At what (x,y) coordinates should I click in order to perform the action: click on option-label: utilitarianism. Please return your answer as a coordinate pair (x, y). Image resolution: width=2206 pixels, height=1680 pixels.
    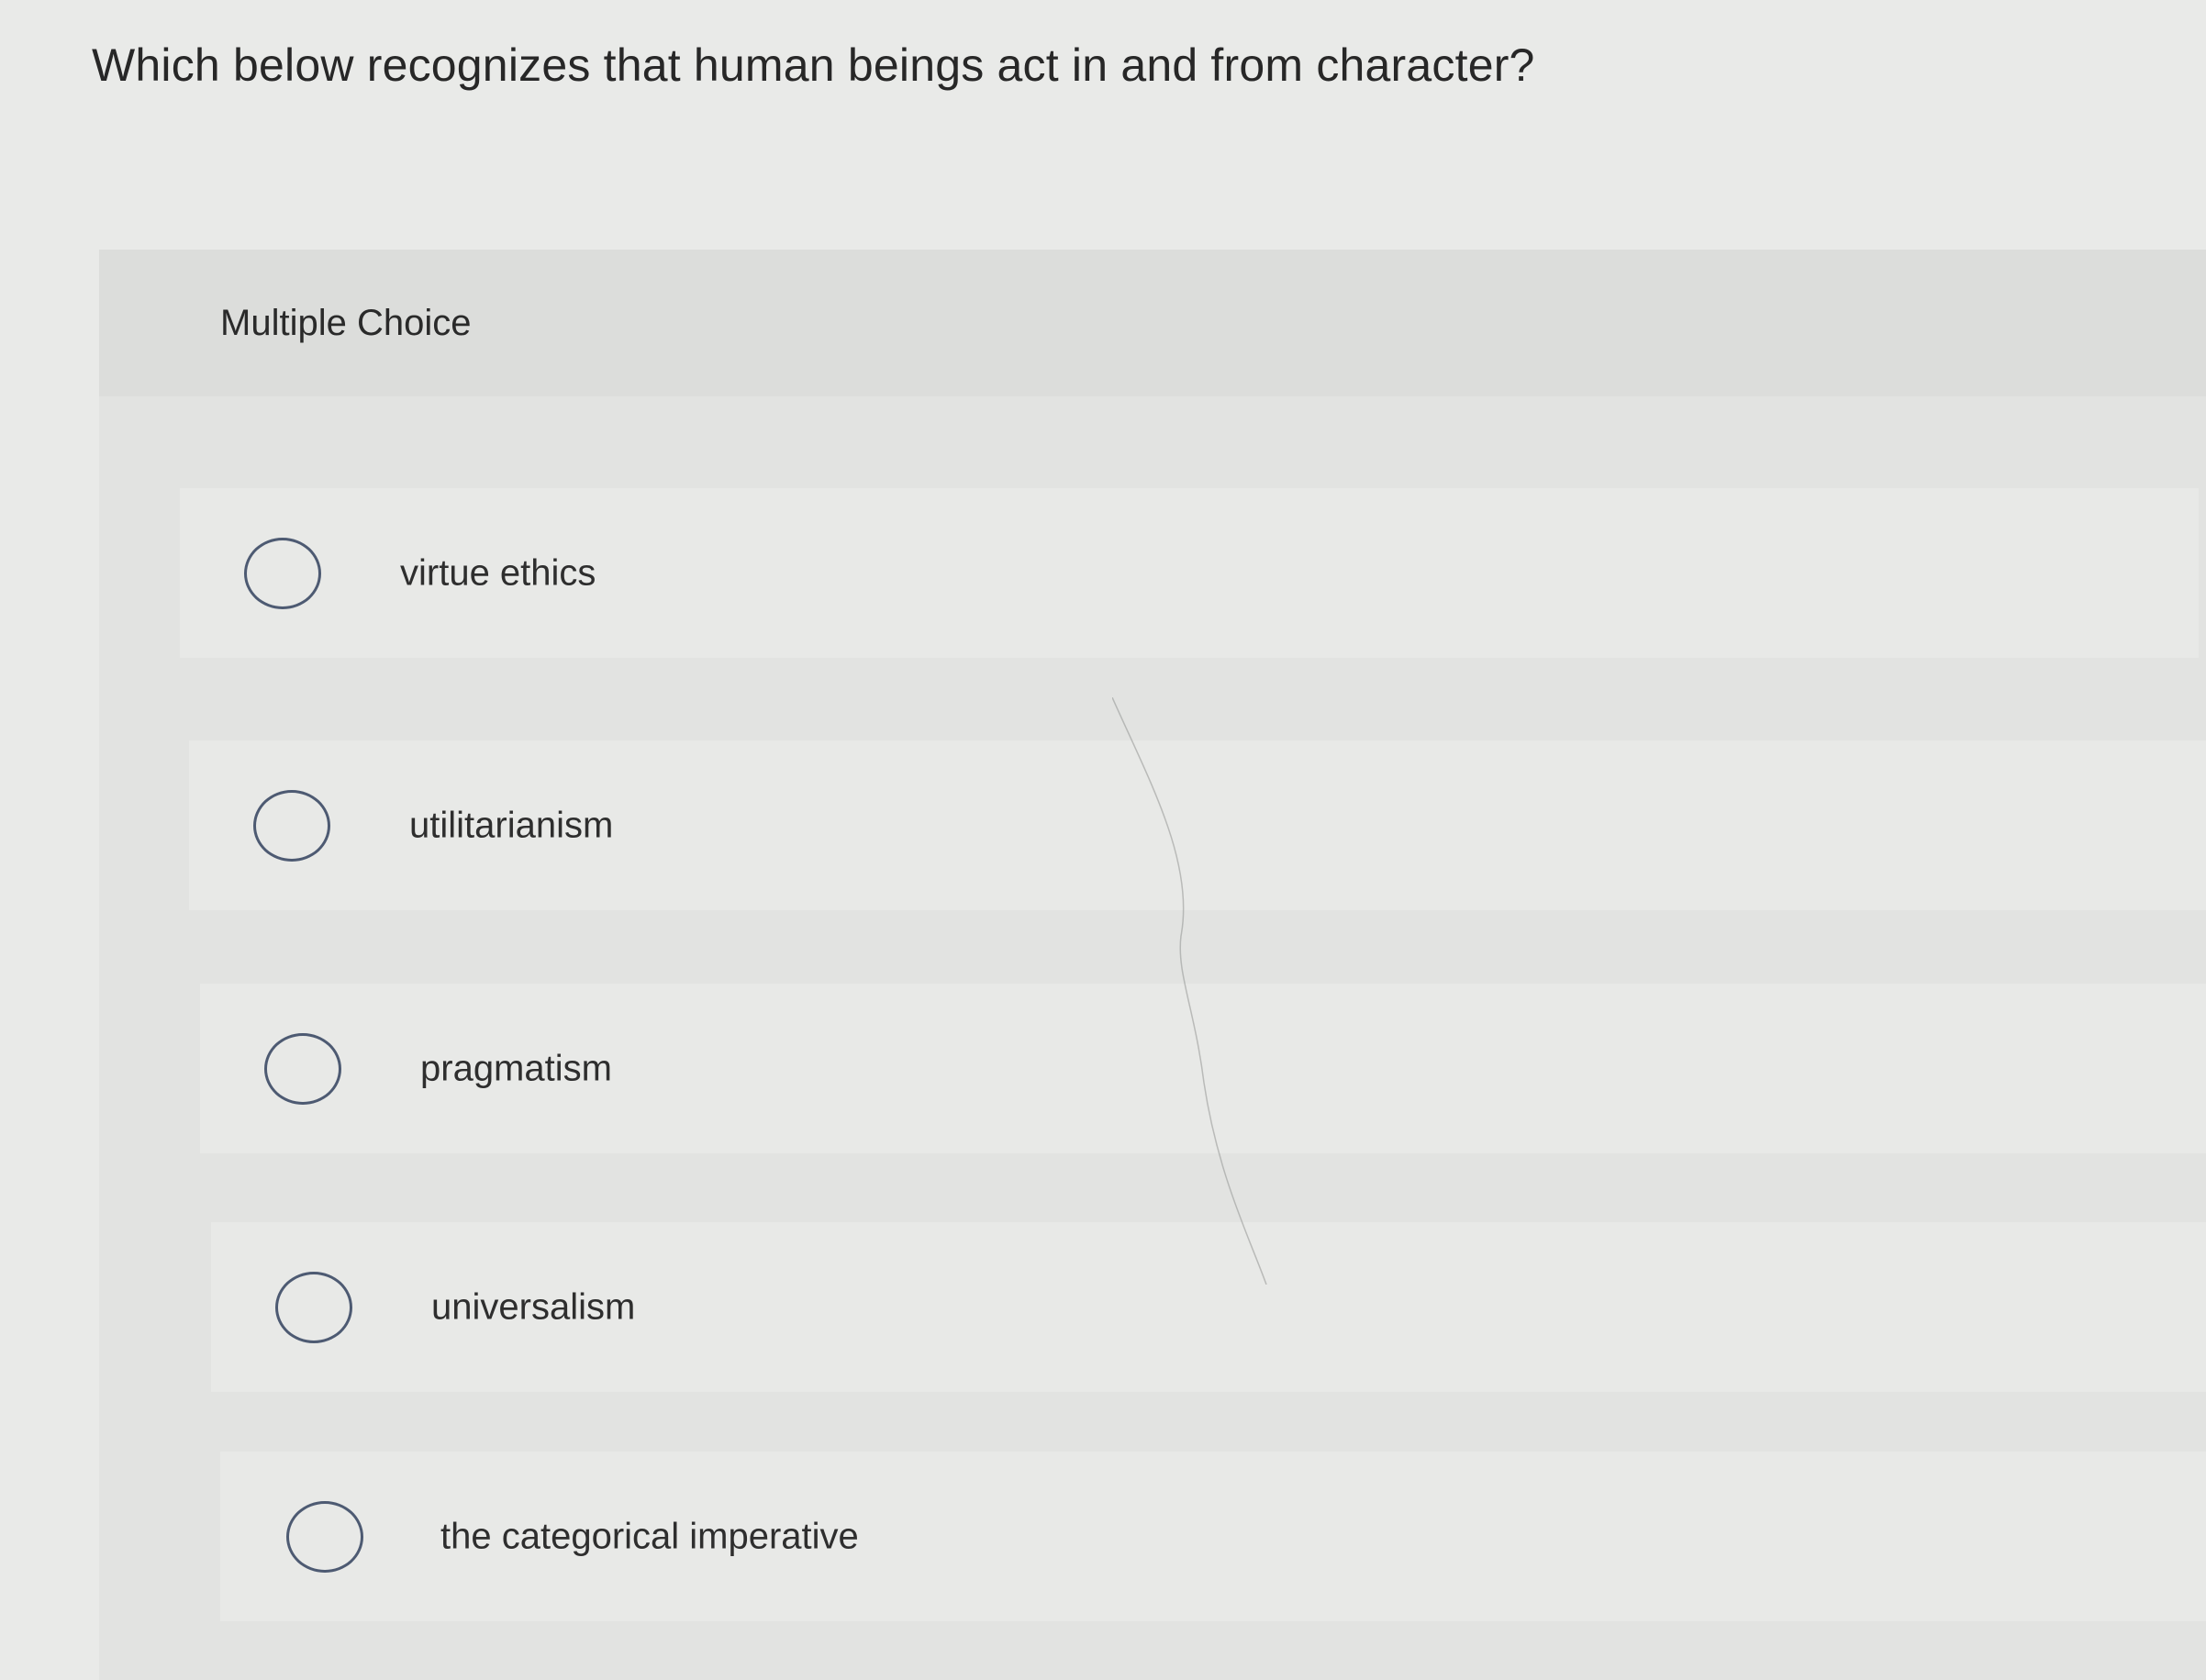
    Looking at the image, I should click on (511, 825).